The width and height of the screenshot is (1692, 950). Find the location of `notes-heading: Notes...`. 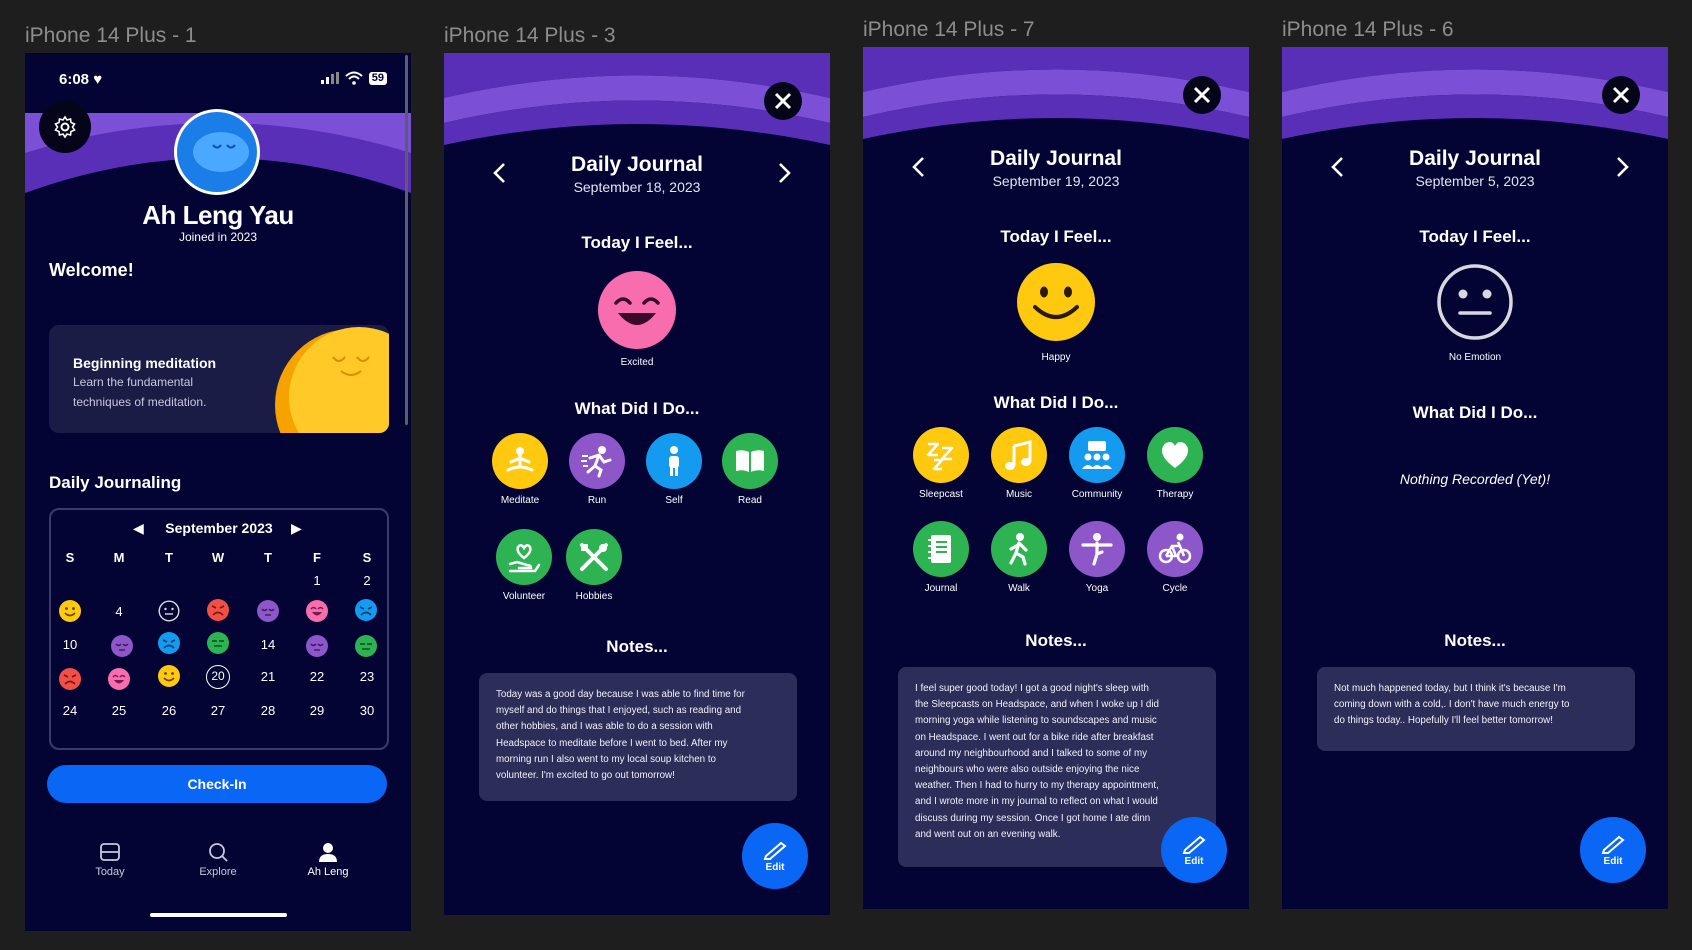

notes-heading: Notes... is located at coordinates (1056, 640).